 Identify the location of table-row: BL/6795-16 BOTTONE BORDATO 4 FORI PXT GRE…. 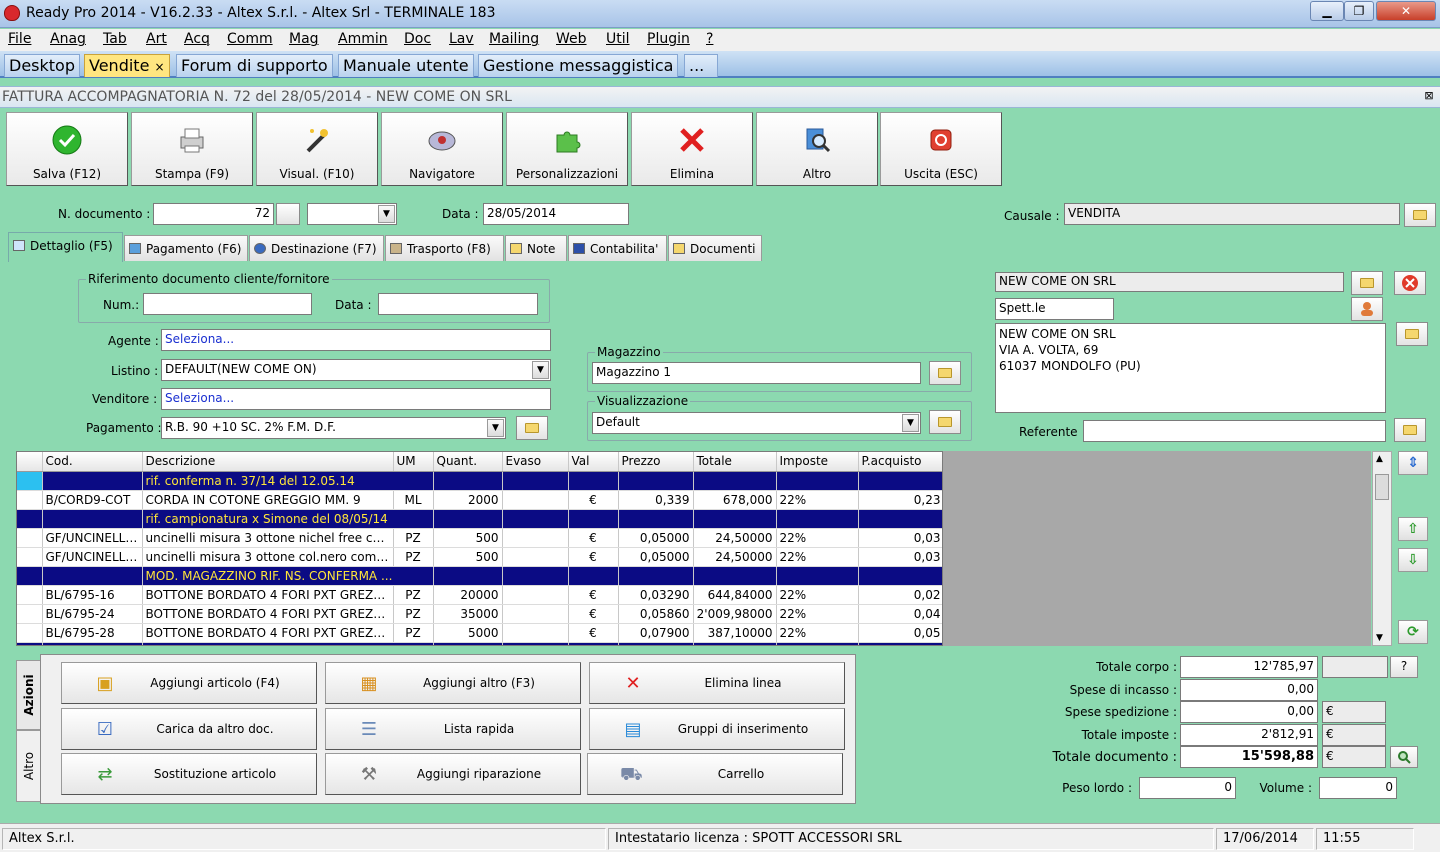
(479, 595).